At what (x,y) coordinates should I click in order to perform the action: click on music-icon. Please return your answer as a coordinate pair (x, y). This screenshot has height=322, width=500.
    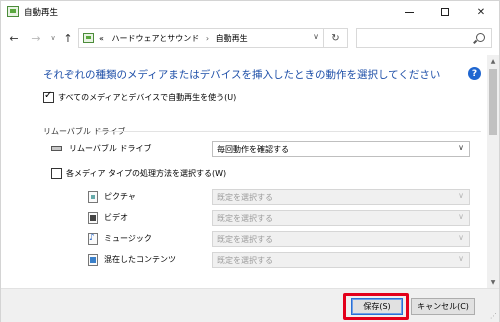
    Looking at the image, I should click on (93, 239).